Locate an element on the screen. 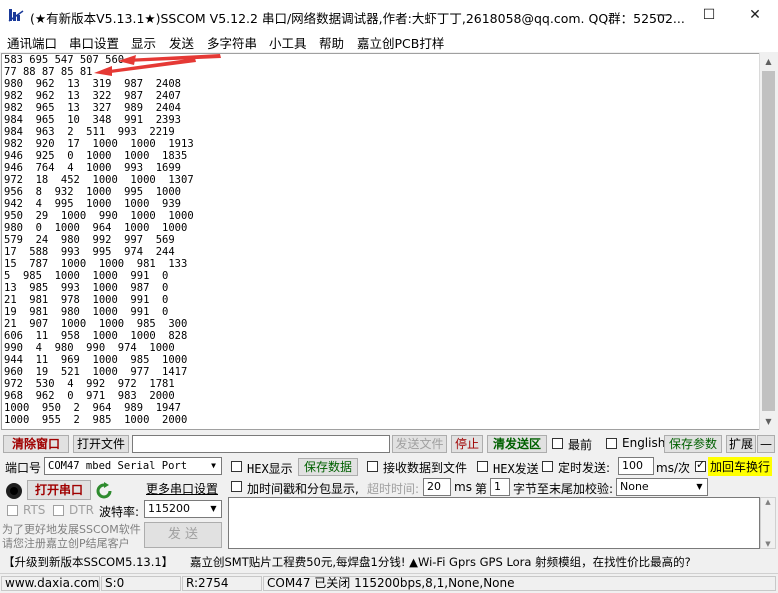  receive-line: 579 24 980 992 997 569 is located at coordinates (89, 240).